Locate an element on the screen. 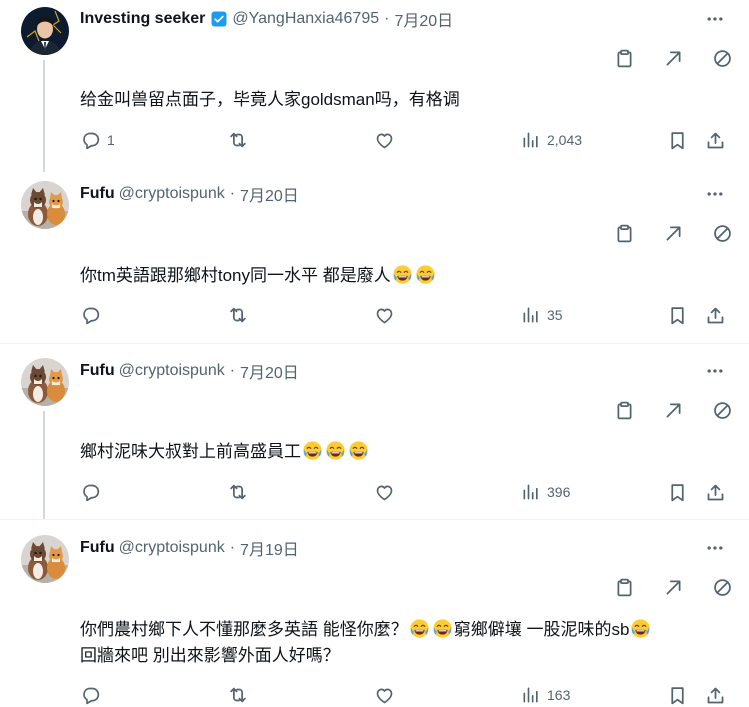 Image resolution: width=749 pixels, height=707 pixels. tweet-text-line1-a: 你們農村鄉下人不懂那麼多英語 能怪你麼？ is located at coordinates (244, 629).